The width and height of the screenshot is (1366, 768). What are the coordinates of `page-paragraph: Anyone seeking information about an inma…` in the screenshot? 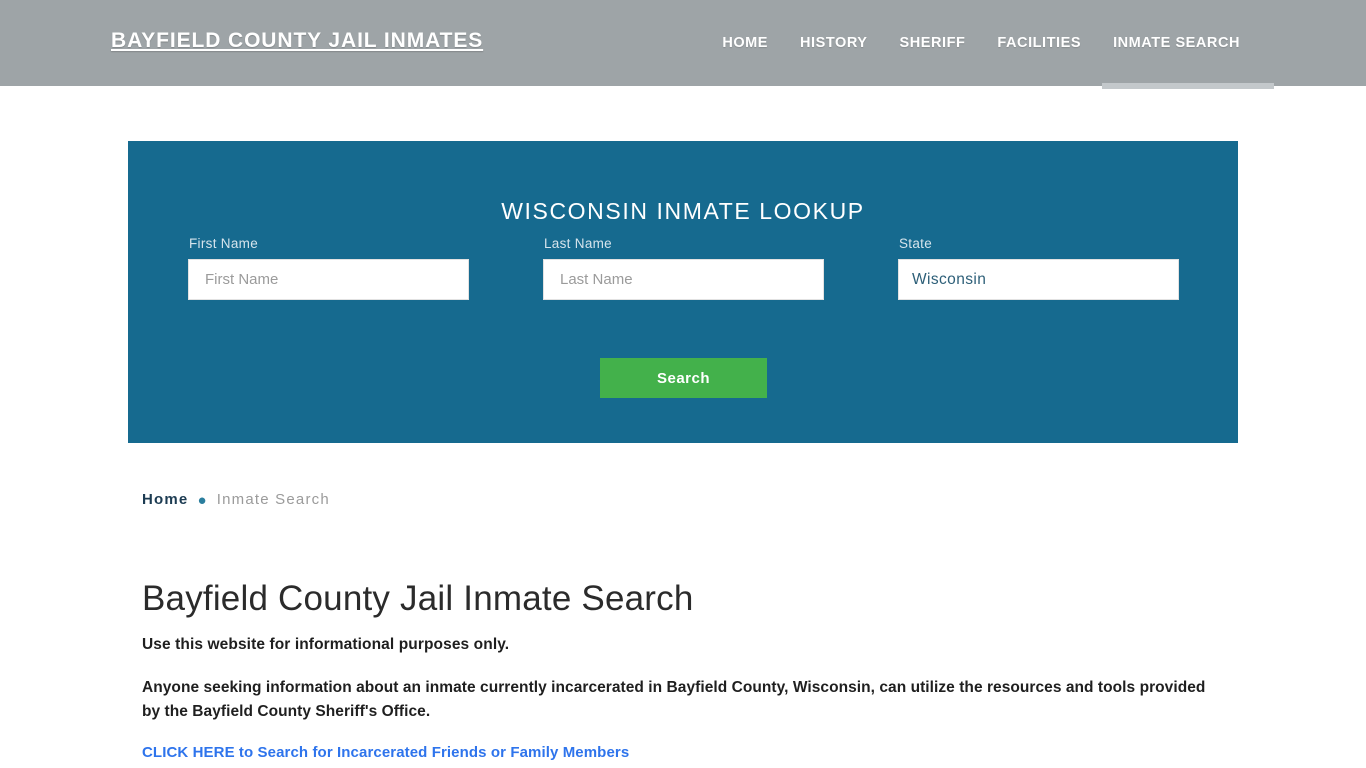 It's located at (674, 699).